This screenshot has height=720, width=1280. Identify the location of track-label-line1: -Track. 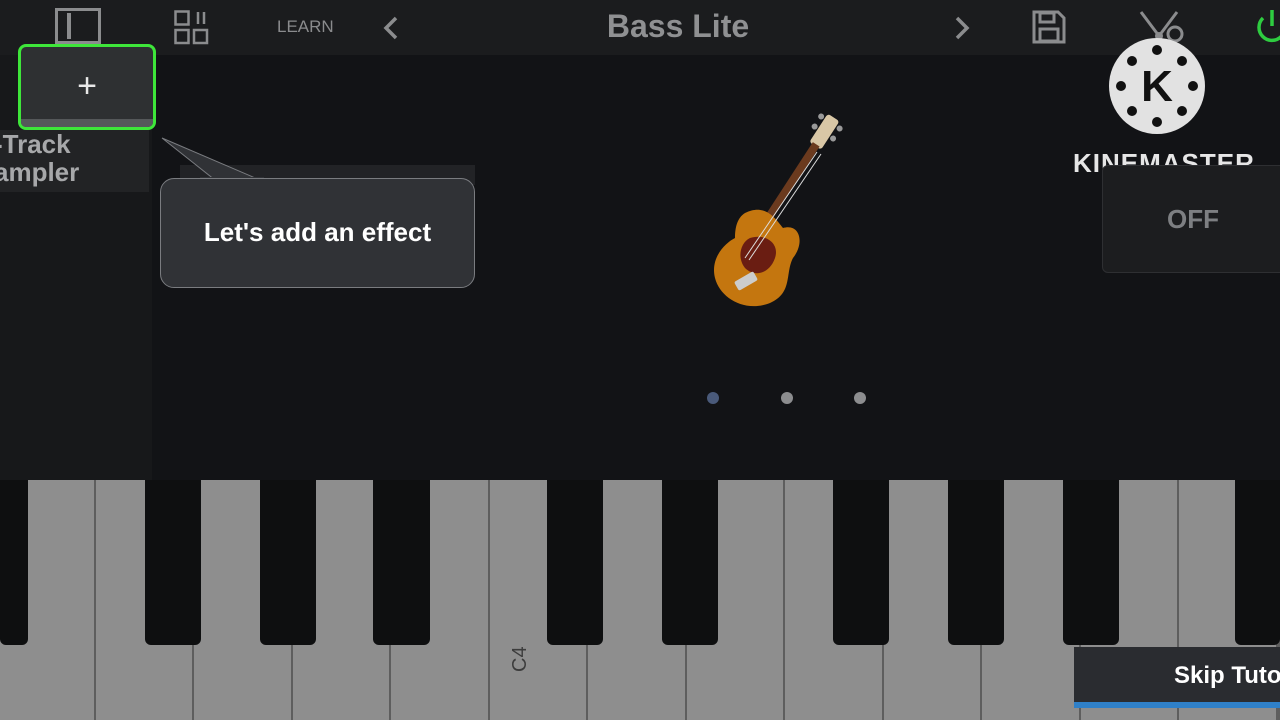
(35, 144).